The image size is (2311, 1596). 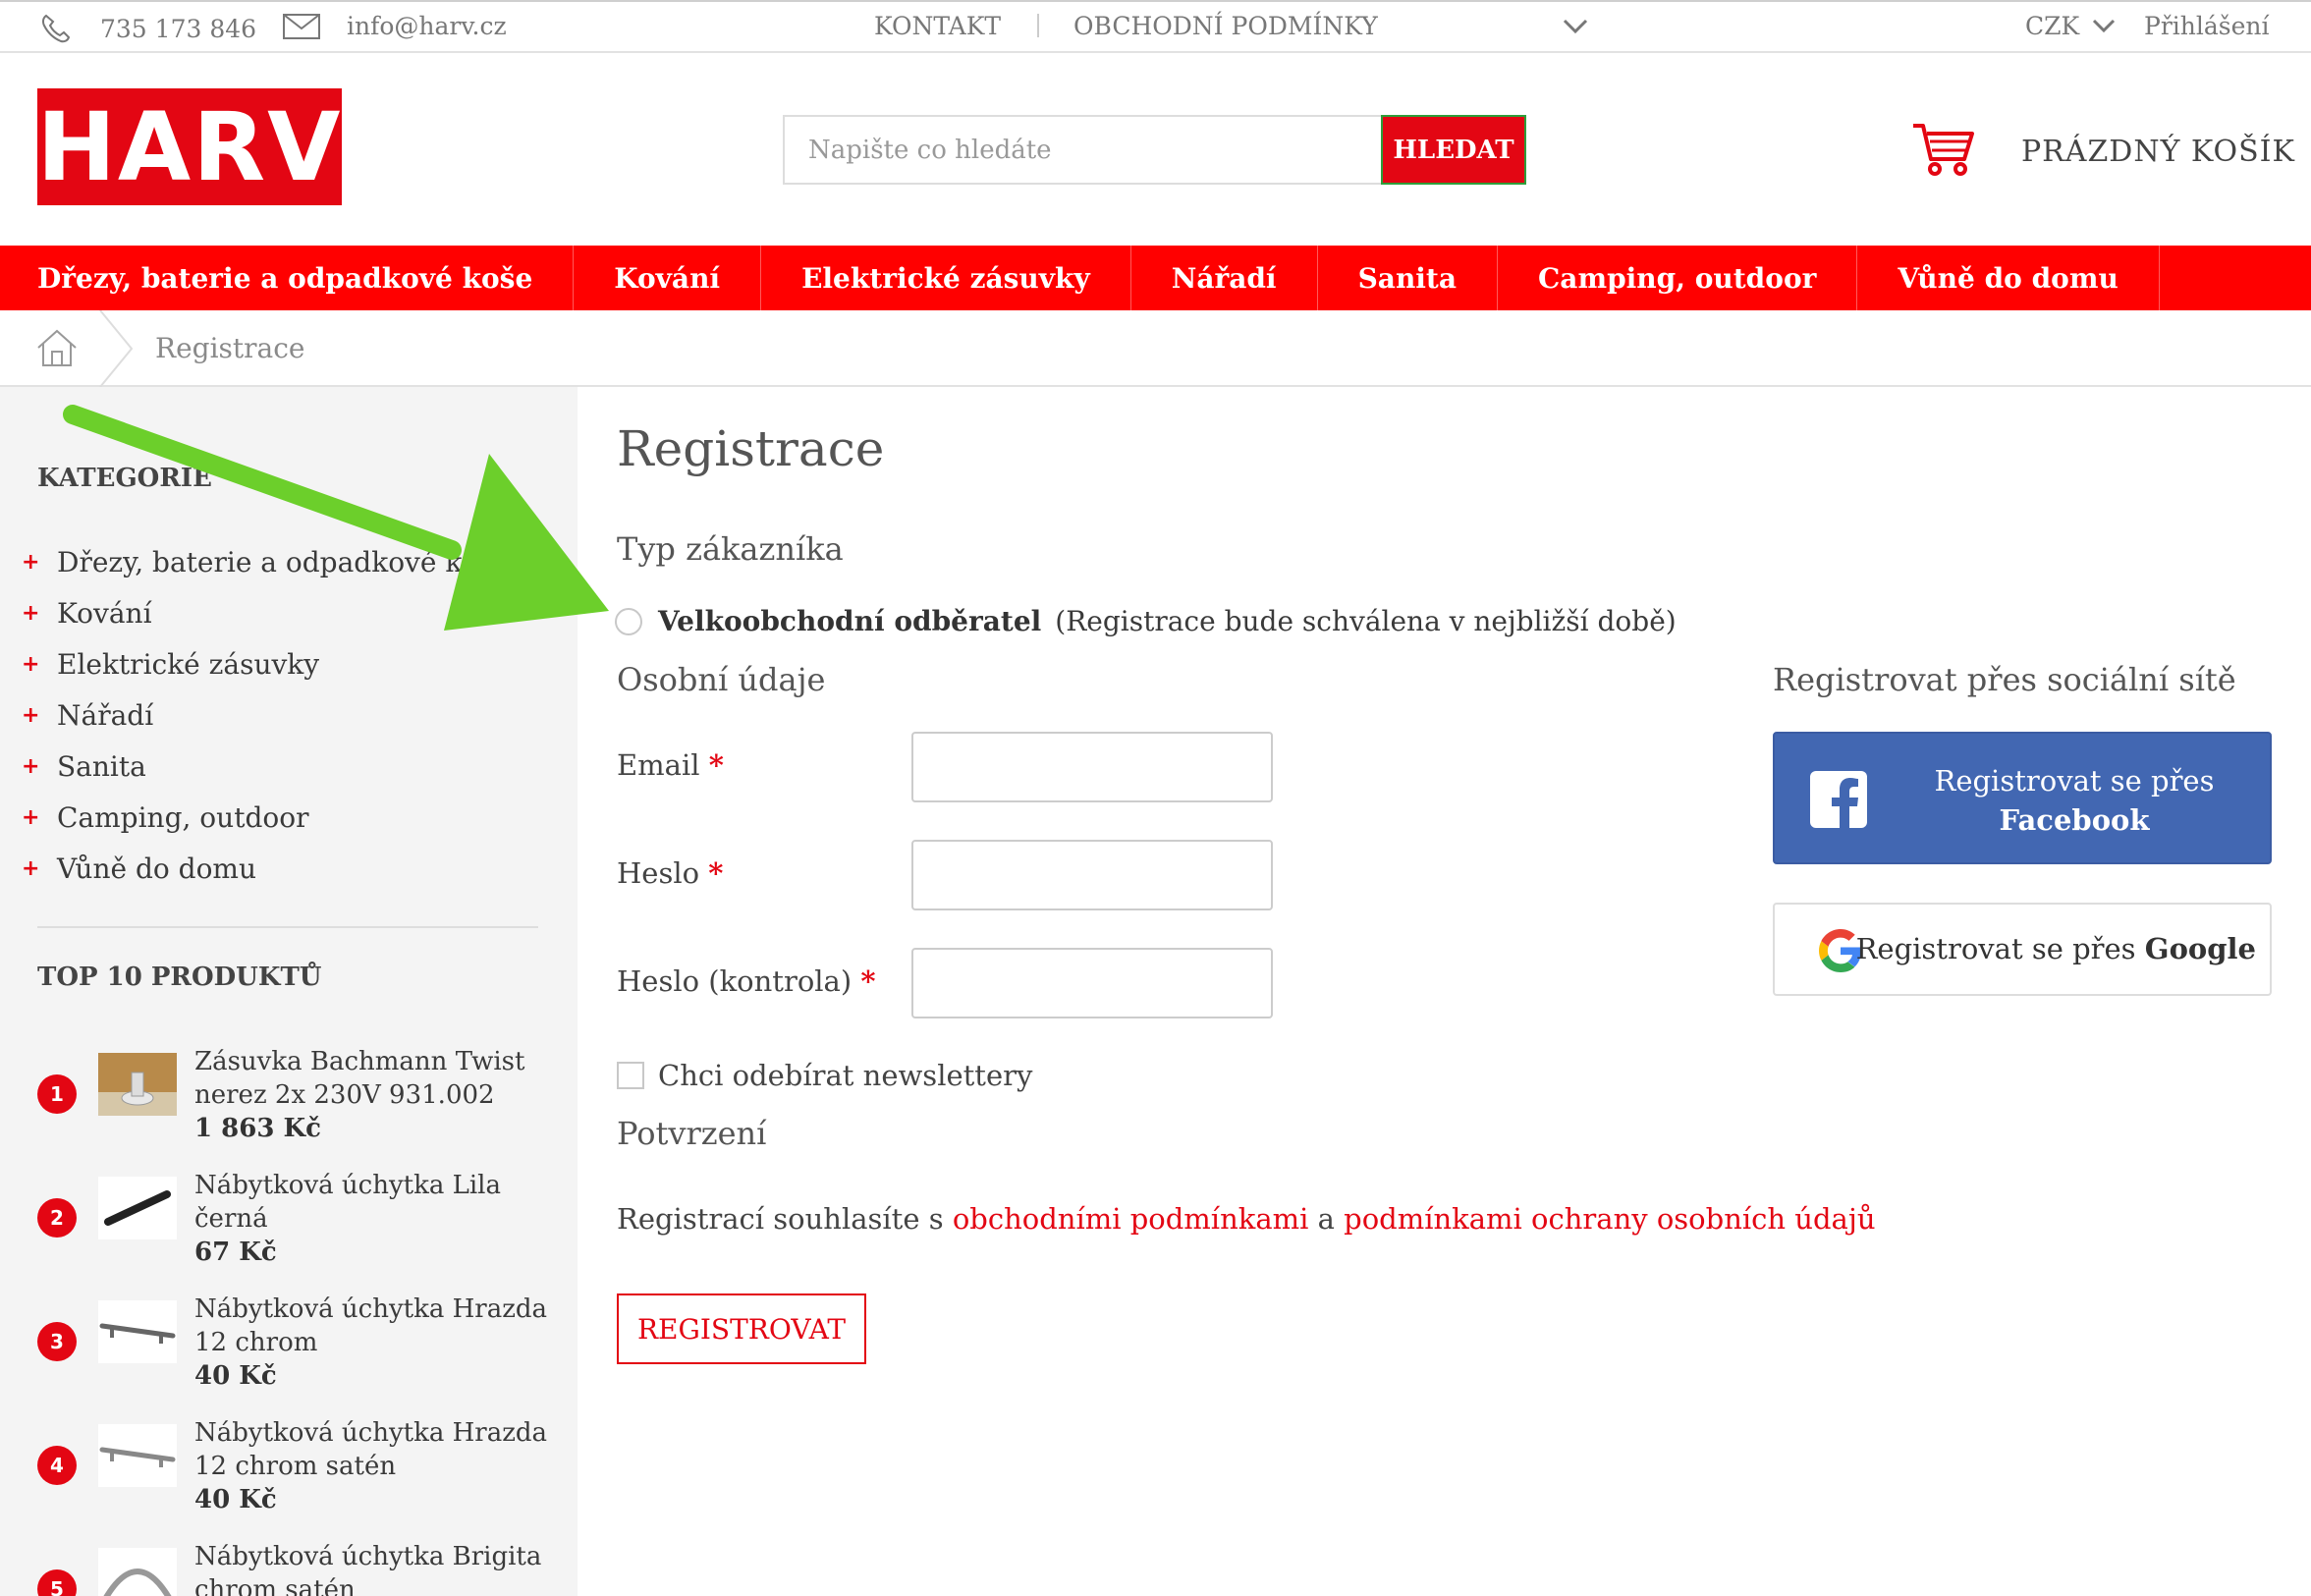 What do you see at coordinates (57, 1466) in the screenshot?
I see `rank-badge: 4` at bounding box center [57, 1466].